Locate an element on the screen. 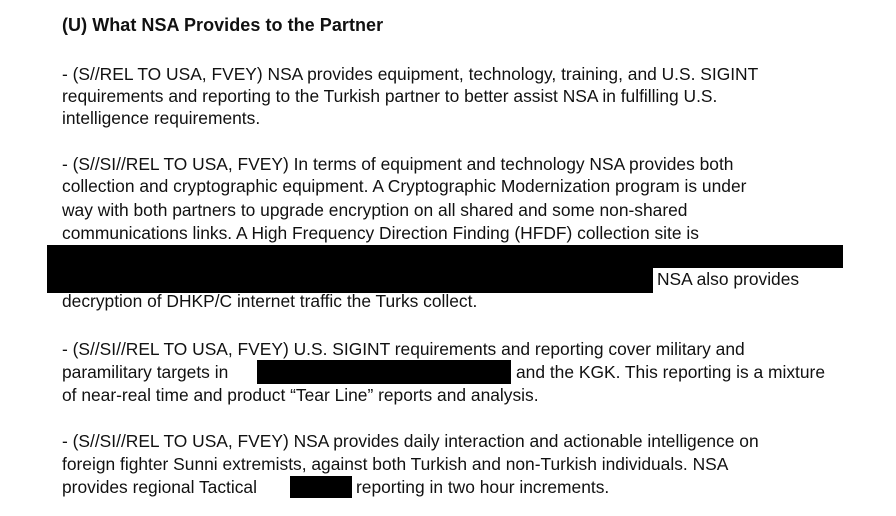  paragraph-4-line-3b: reporting in two hour increments. is located at coordinates (483, 487).